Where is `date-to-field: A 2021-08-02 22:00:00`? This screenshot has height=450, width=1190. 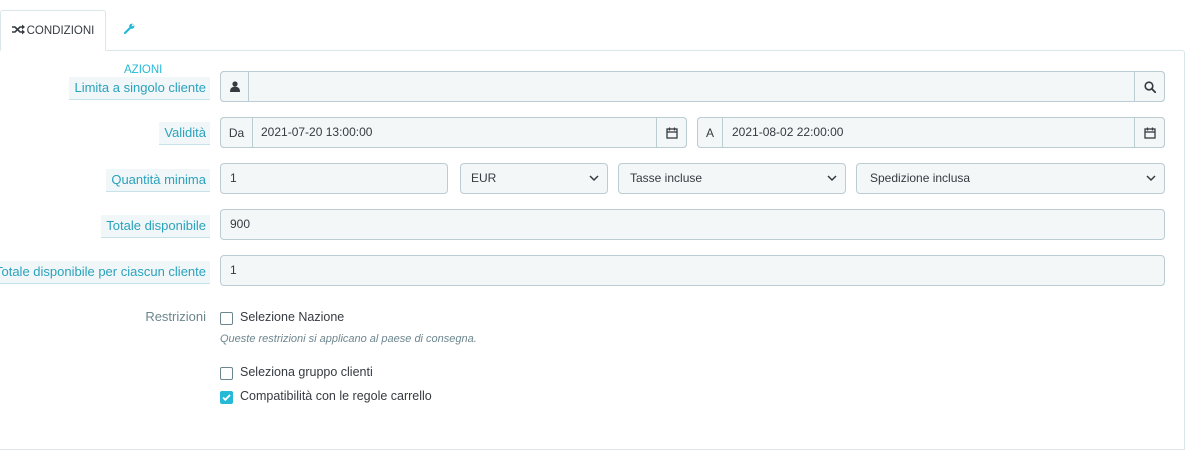
date-to-field: A 2021-08-02 22:00:00 is located at coordinates (931, 132).